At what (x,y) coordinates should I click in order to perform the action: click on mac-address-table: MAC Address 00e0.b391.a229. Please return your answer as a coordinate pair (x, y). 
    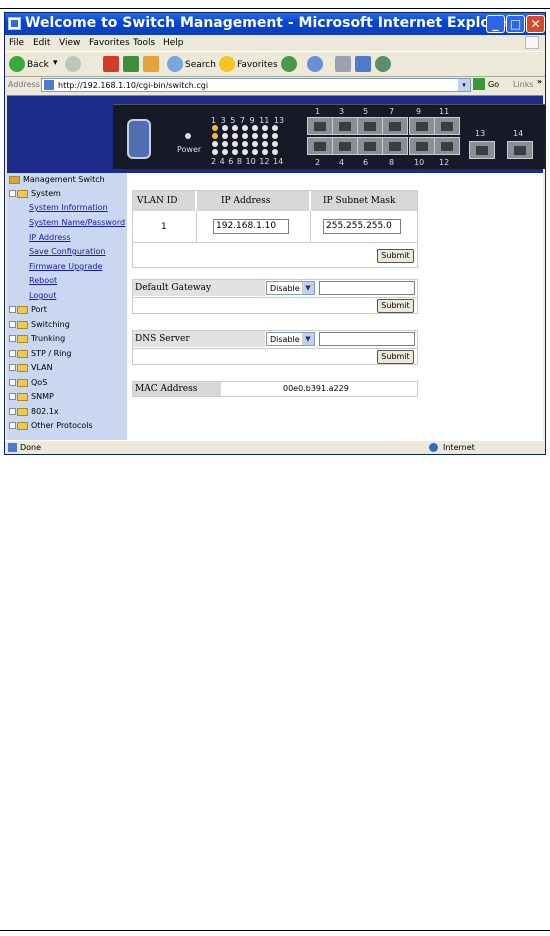
    Looking at the image, I should click on (275, 389).